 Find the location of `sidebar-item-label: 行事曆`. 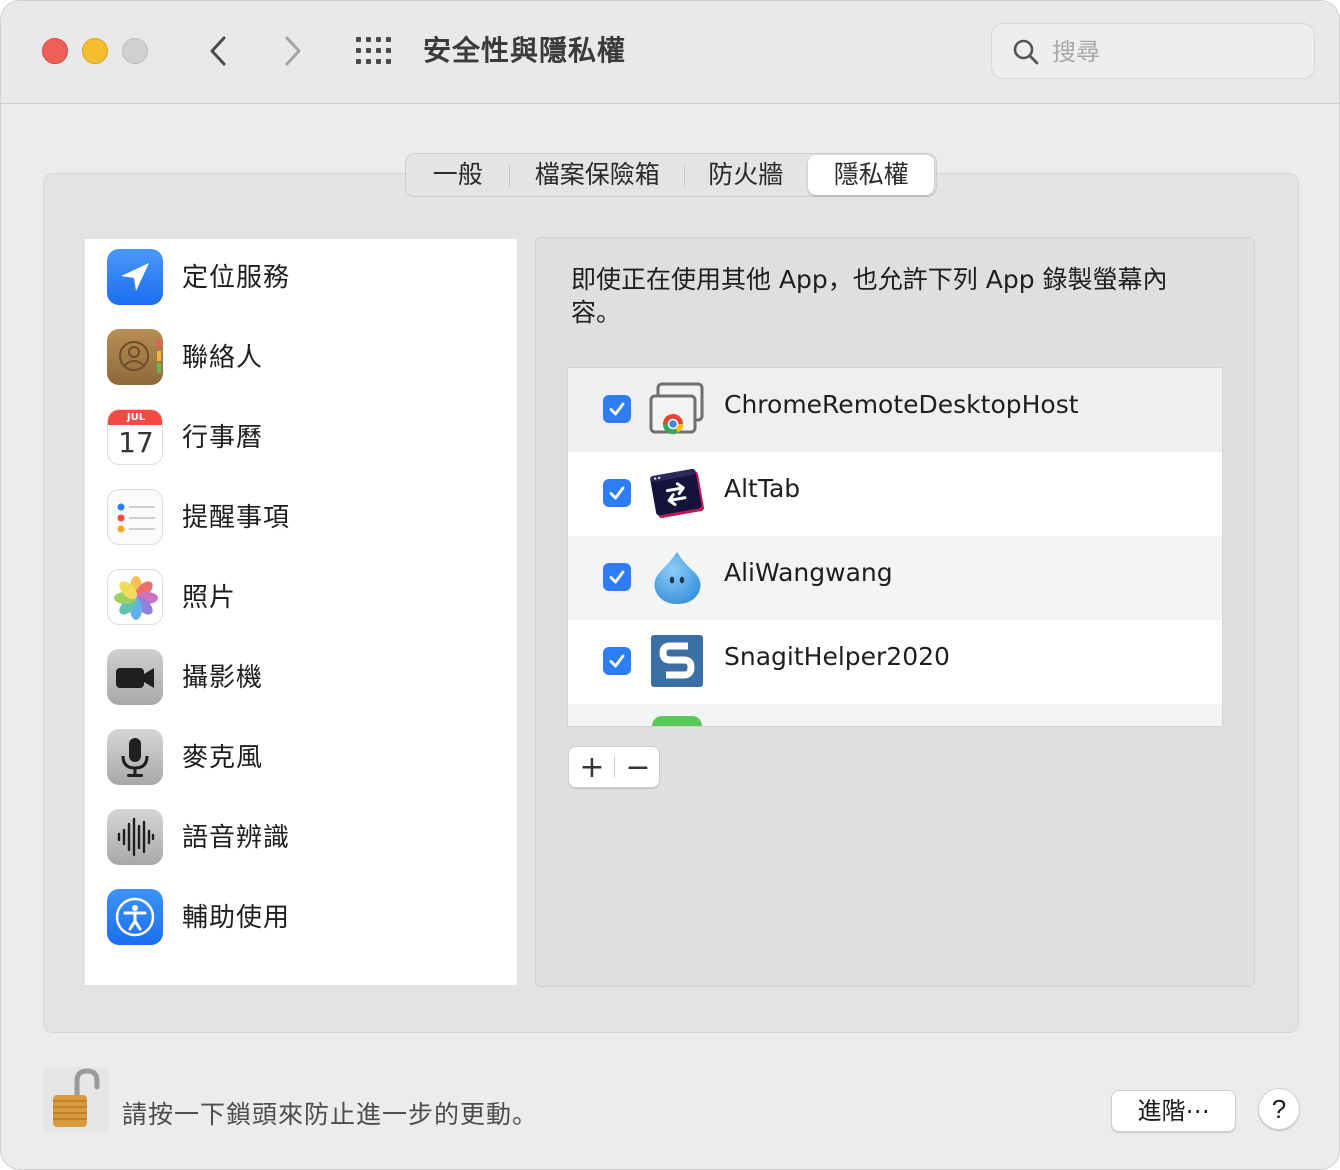

sidebar-item-label: 行事曆 is located at coordinates (223, 438).